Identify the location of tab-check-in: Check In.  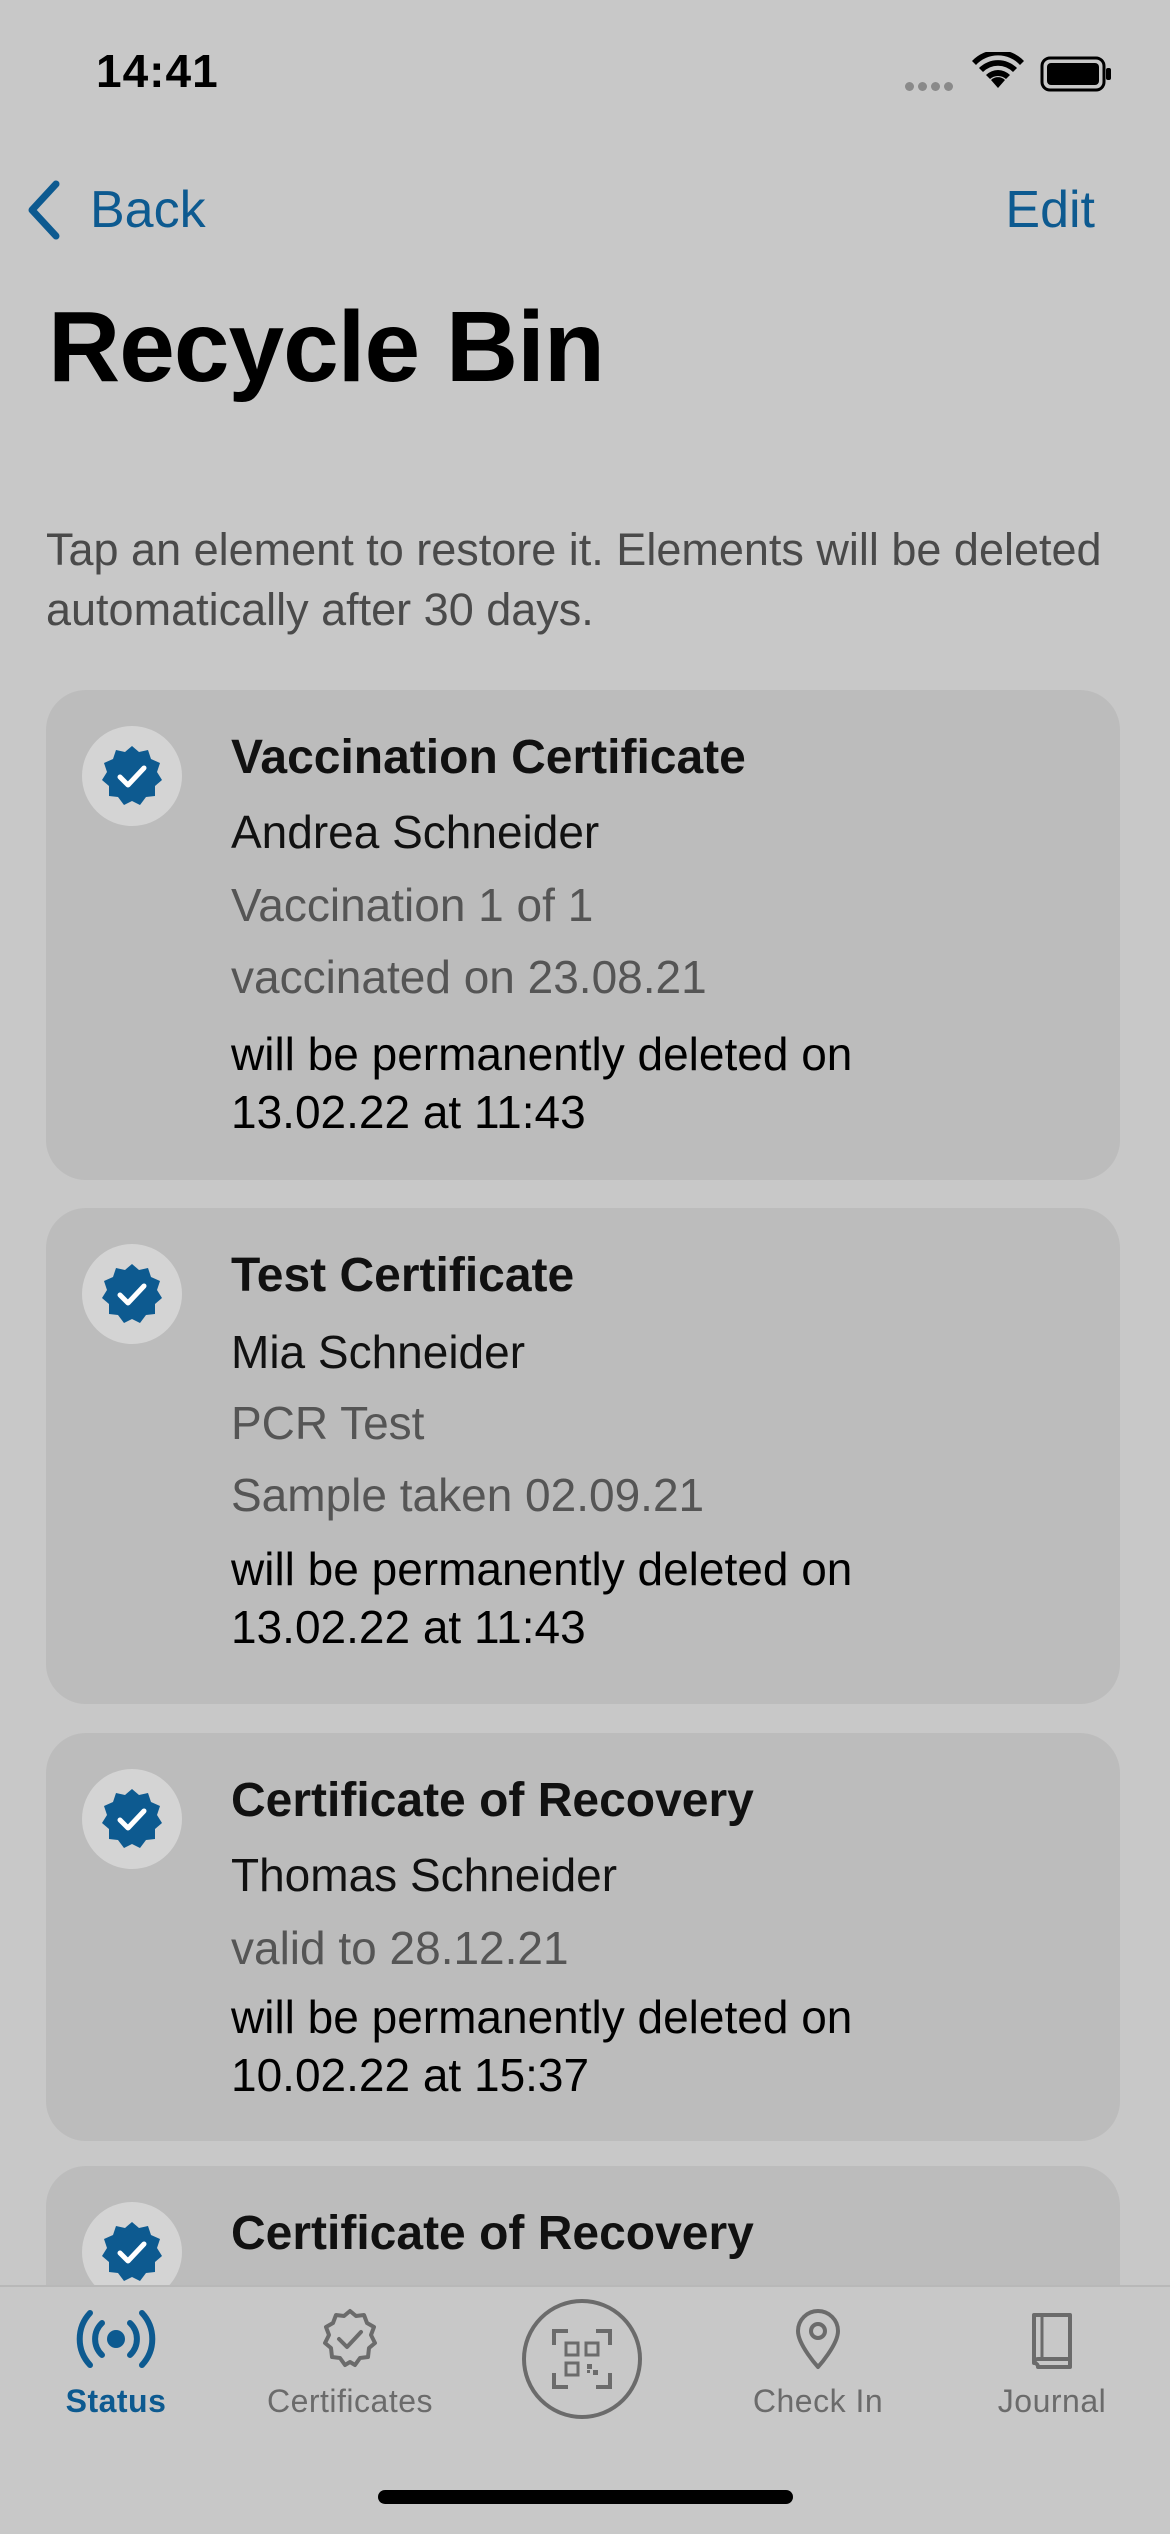
(818, 2382).